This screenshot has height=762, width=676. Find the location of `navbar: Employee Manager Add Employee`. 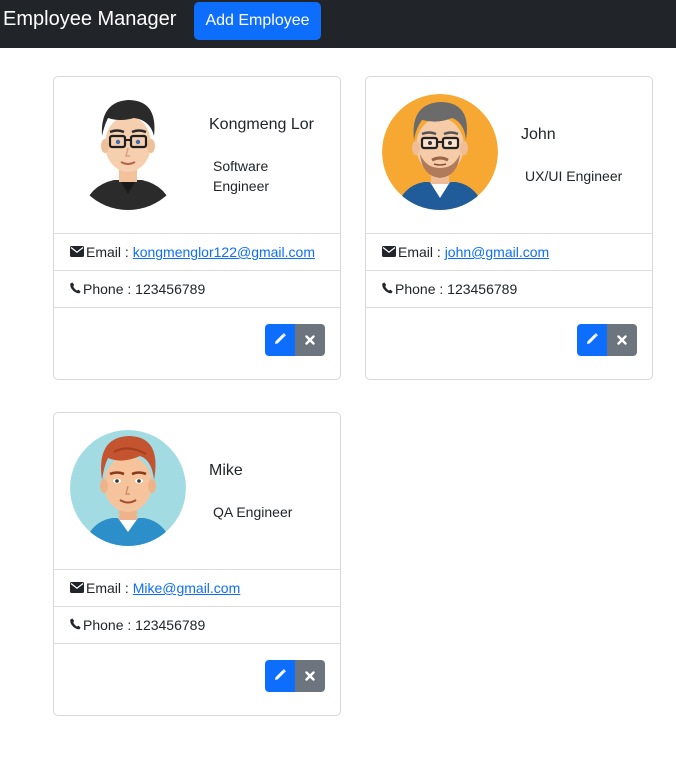

navbar: Employee Manager Add Employee is located at coordinates (338, 24).